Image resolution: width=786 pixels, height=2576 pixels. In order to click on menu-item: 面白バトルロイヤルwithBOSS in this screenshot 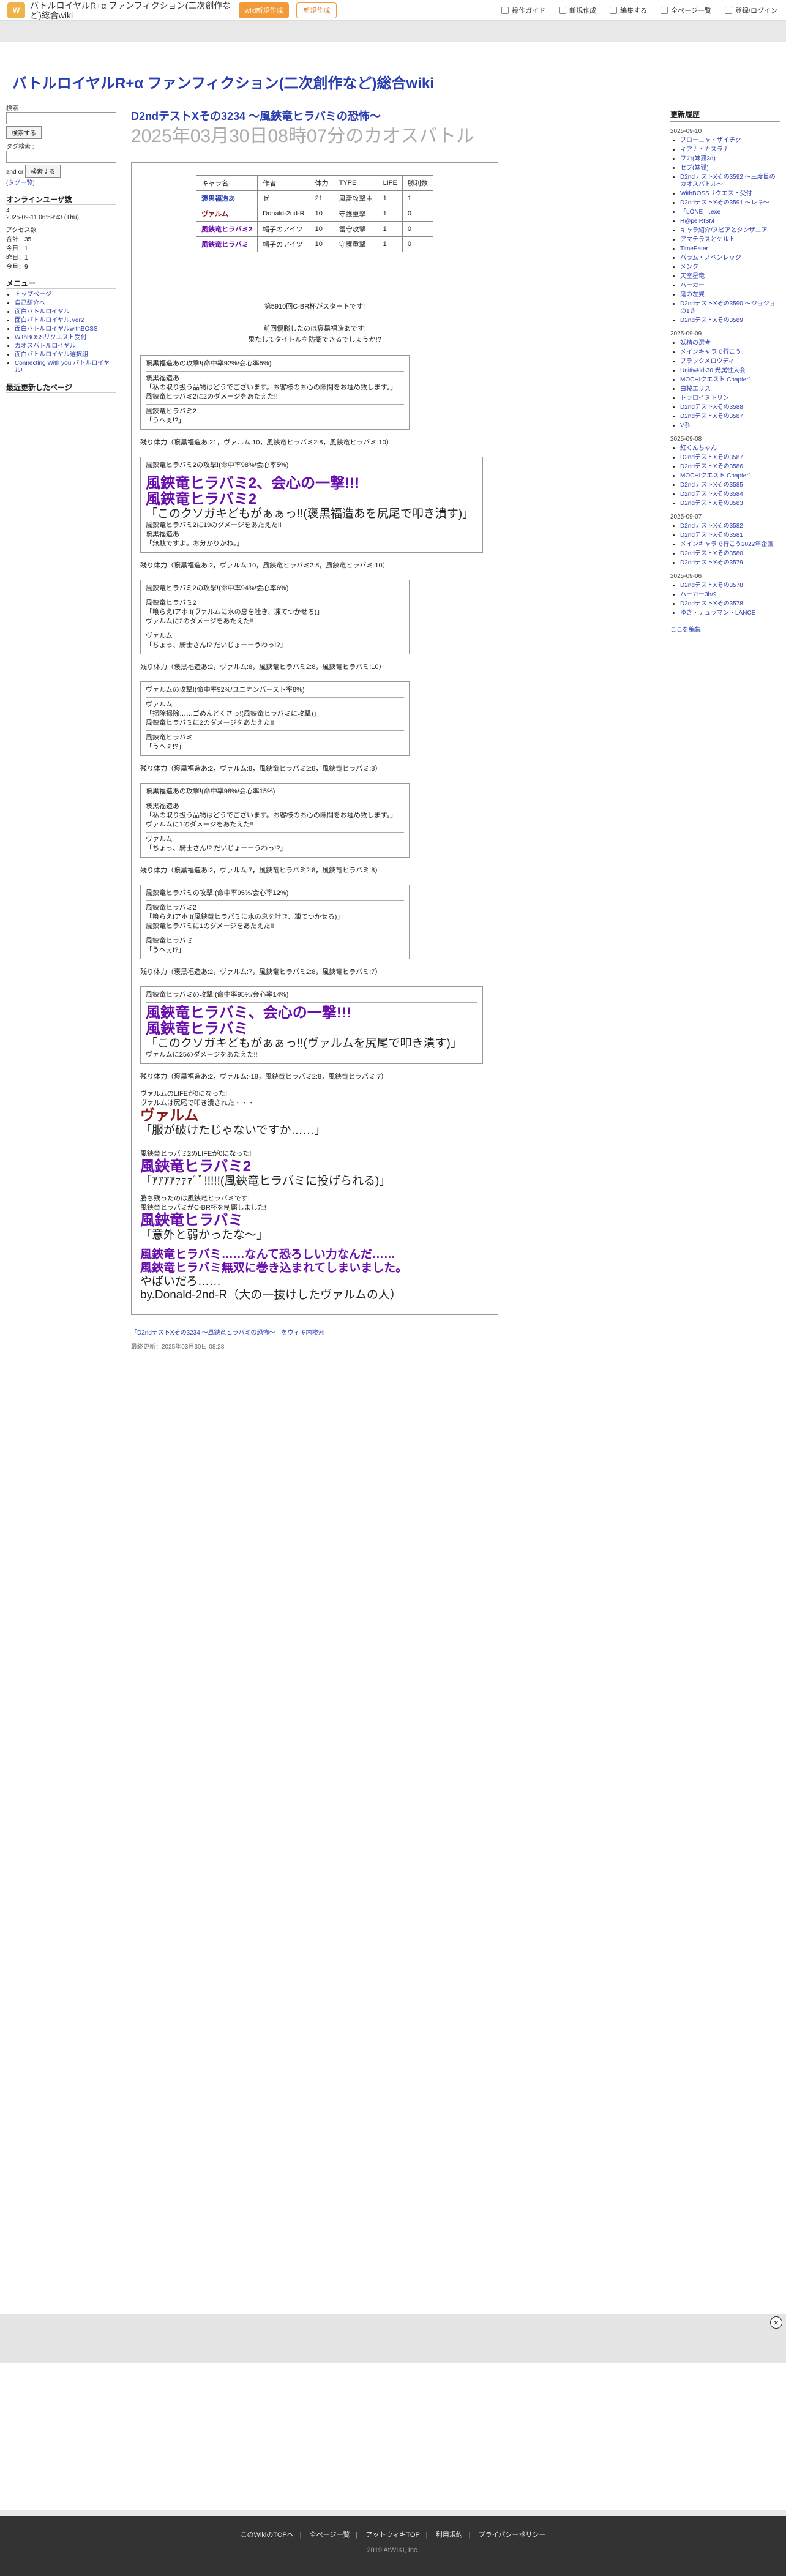, I will do `click(65, 330)`.